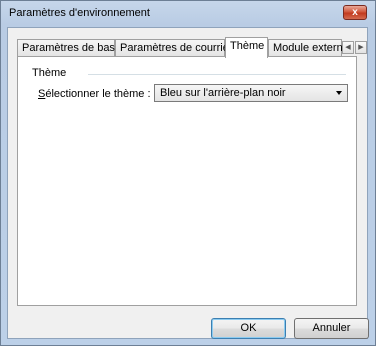  What do you see at coordinates (311, 48) in the screenshot?
I see `tab-label: Module externe` at bounding box center [311, 48].